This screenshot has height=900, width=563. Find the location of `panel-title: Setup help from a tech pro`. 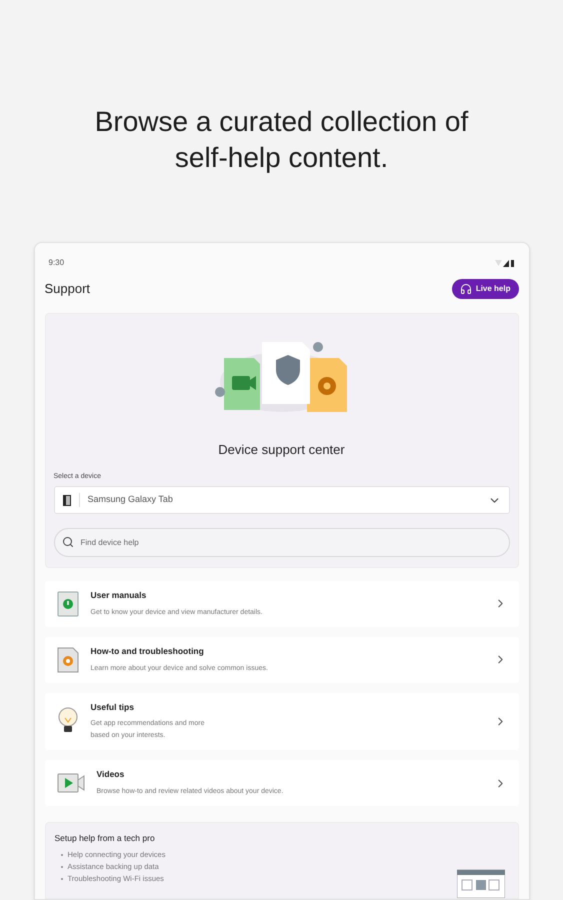

panel-title: Setup help from a tech pro is located at coordinates (105, 838).